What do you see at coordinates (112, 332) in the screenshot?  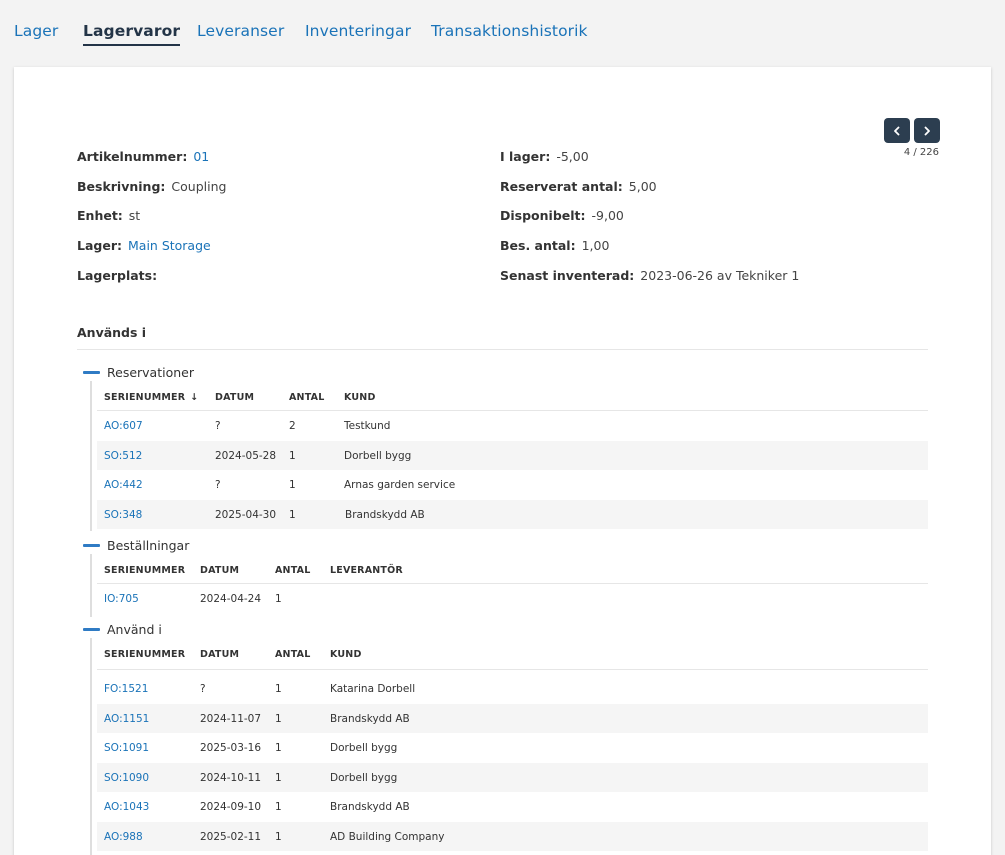 I see `section-title-anvands-i: Används i` at bounding box center [112, 332].